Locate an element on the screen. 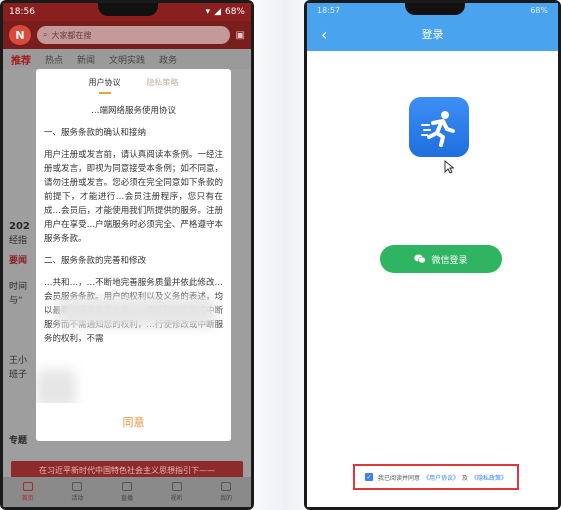  agreement-consent-row: ✓ 我已阅读并同意 《用户协议》 及 《隐私政策》 is located at coordinates (436, 477).